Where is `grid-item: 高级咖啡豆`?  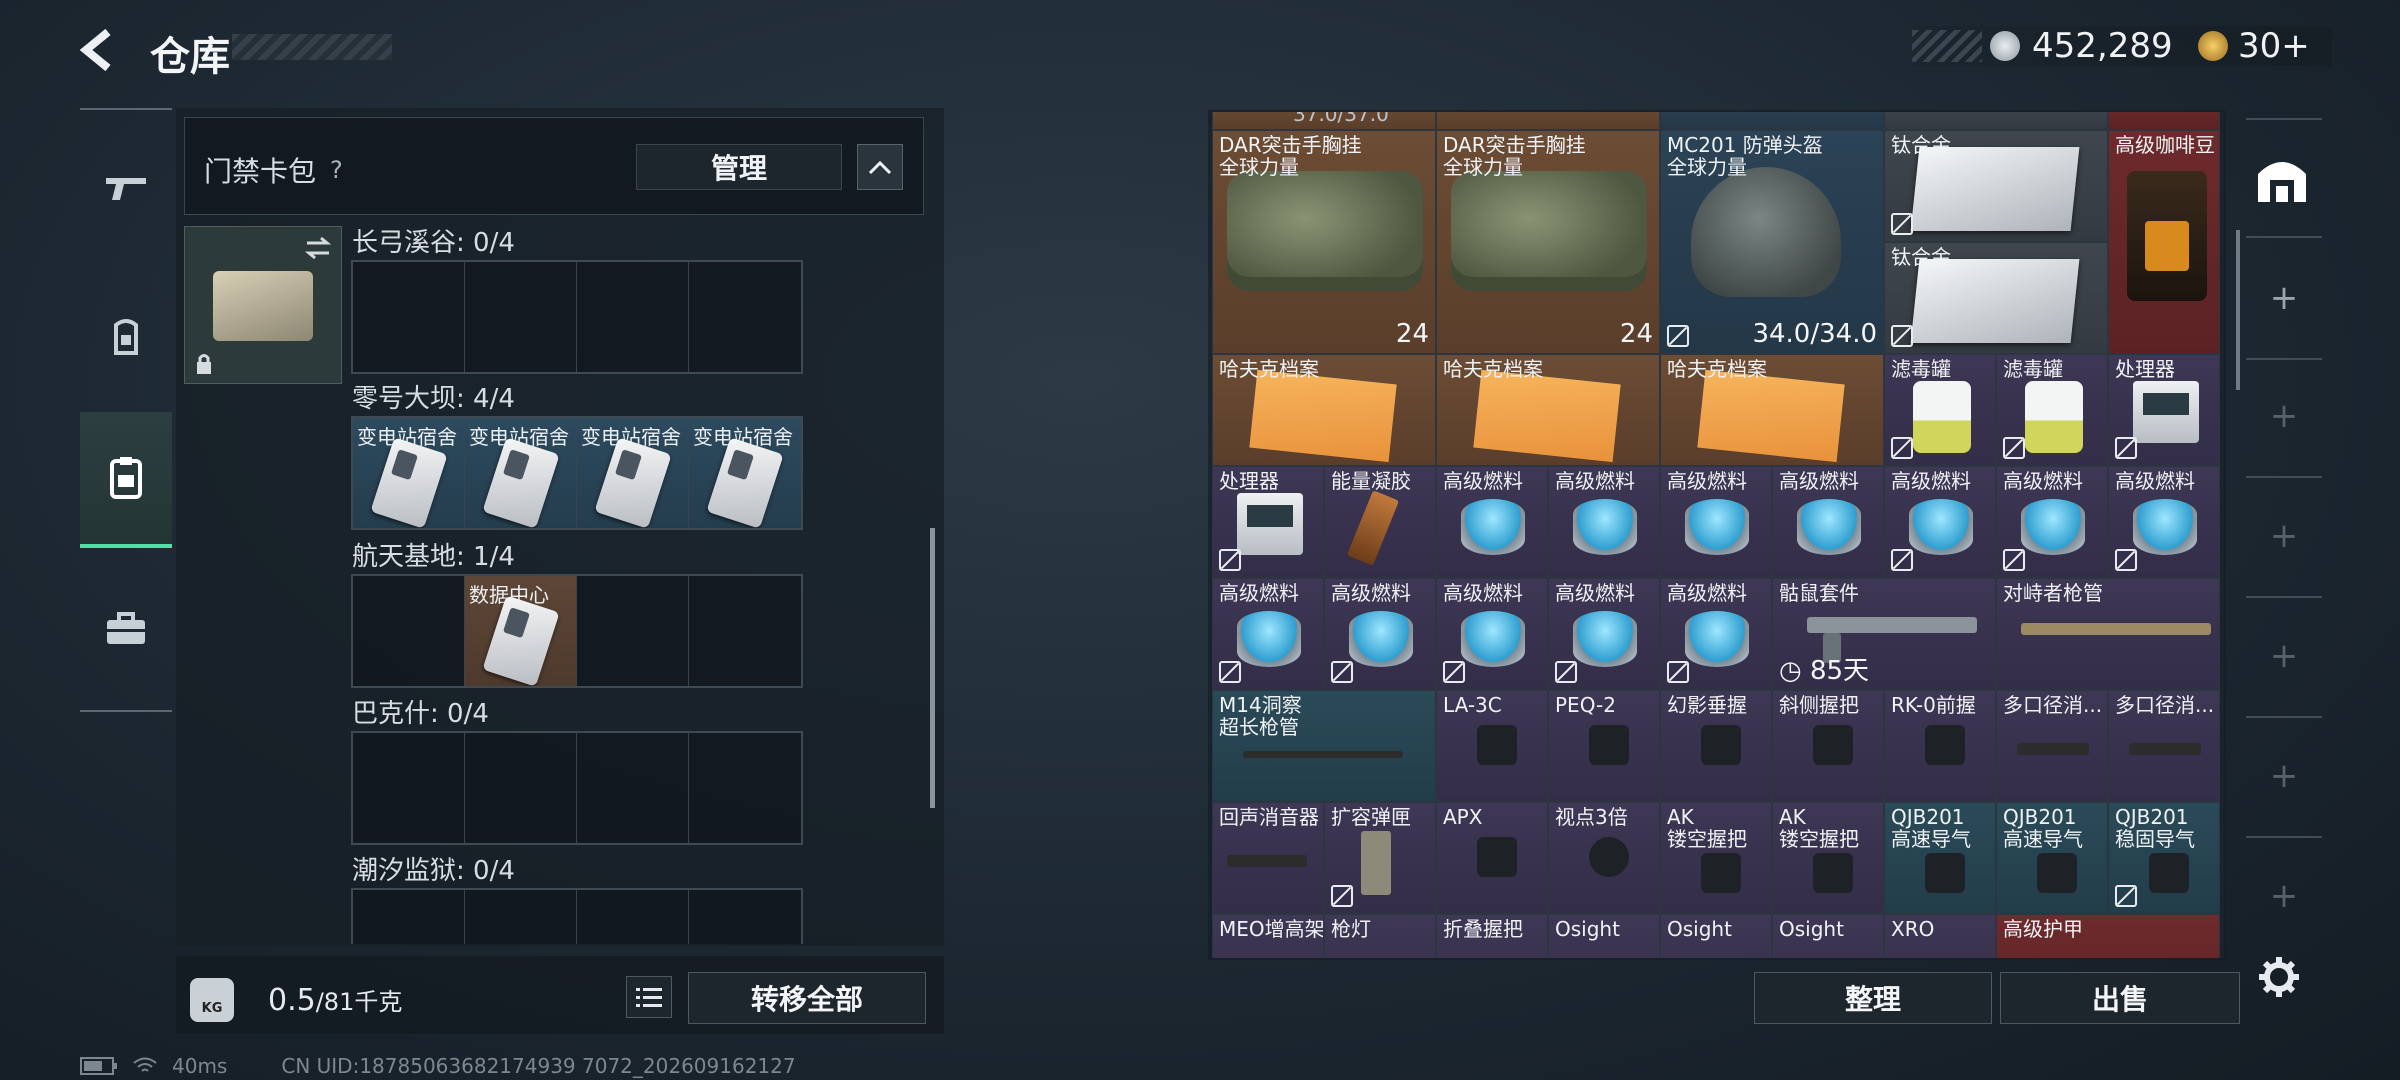
grid-item: 高级咖啡豆 is located at coordinates (2164, 242).